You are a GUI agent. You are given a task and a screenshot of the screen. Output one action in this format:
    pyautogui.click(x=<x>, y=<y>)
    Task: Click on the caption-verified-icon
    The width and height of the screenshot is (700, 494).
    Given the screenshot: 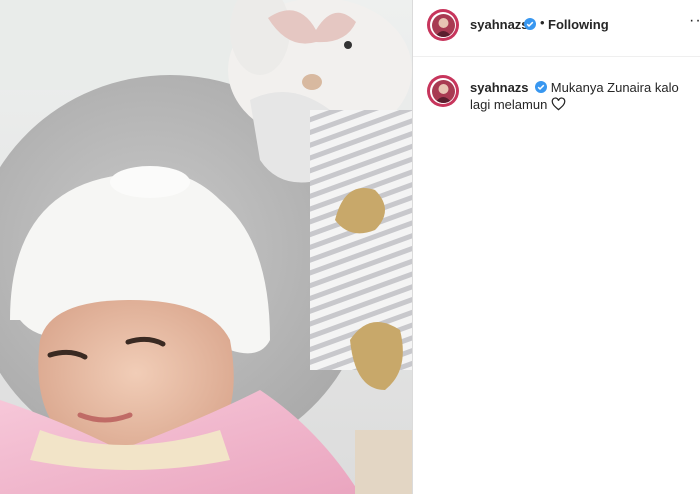 What is the action you would take?
    pyautogui.click(x=541, y=86)
    